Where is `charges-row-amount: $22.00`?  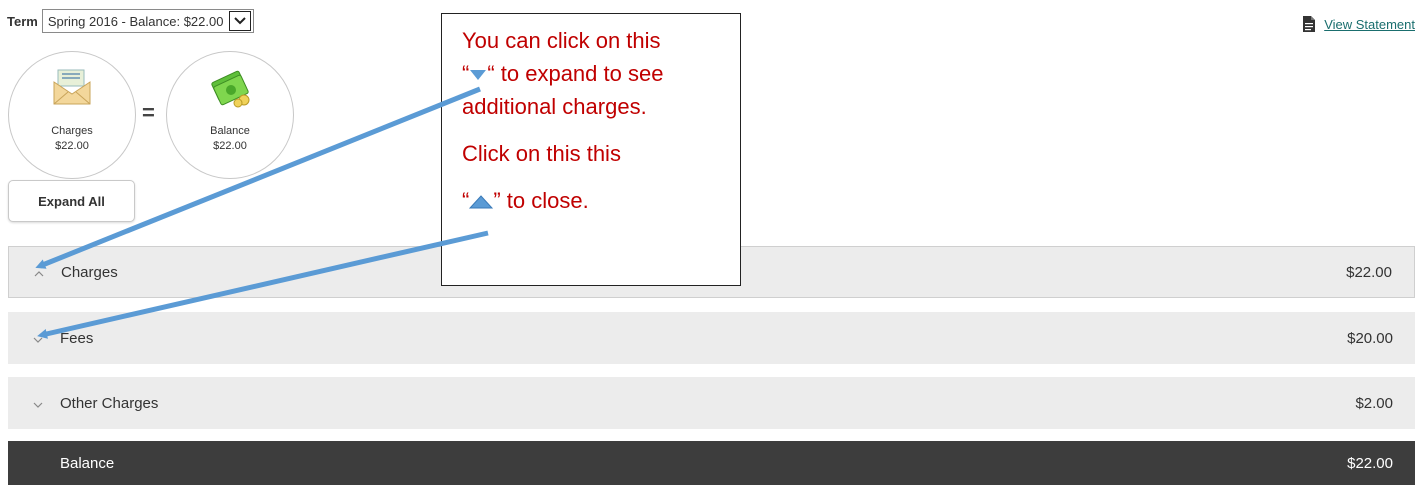
charges-row-amount: $22.00 is located at coordinates (1369, 272).